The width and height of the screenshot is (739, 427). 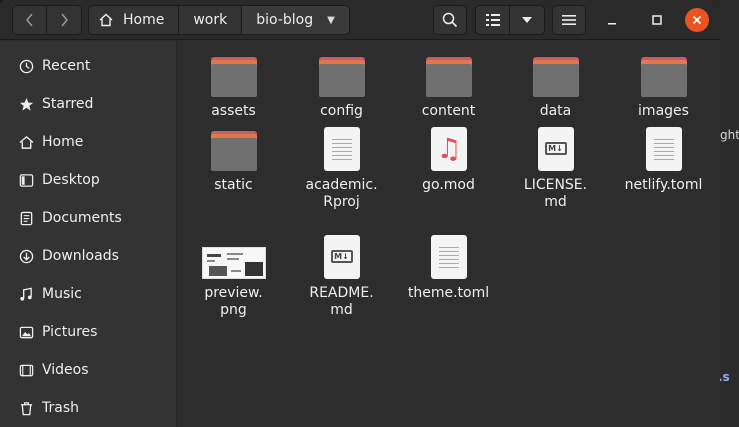 I want to click on file-name: netlify.toml, so click(x=663, y=185).